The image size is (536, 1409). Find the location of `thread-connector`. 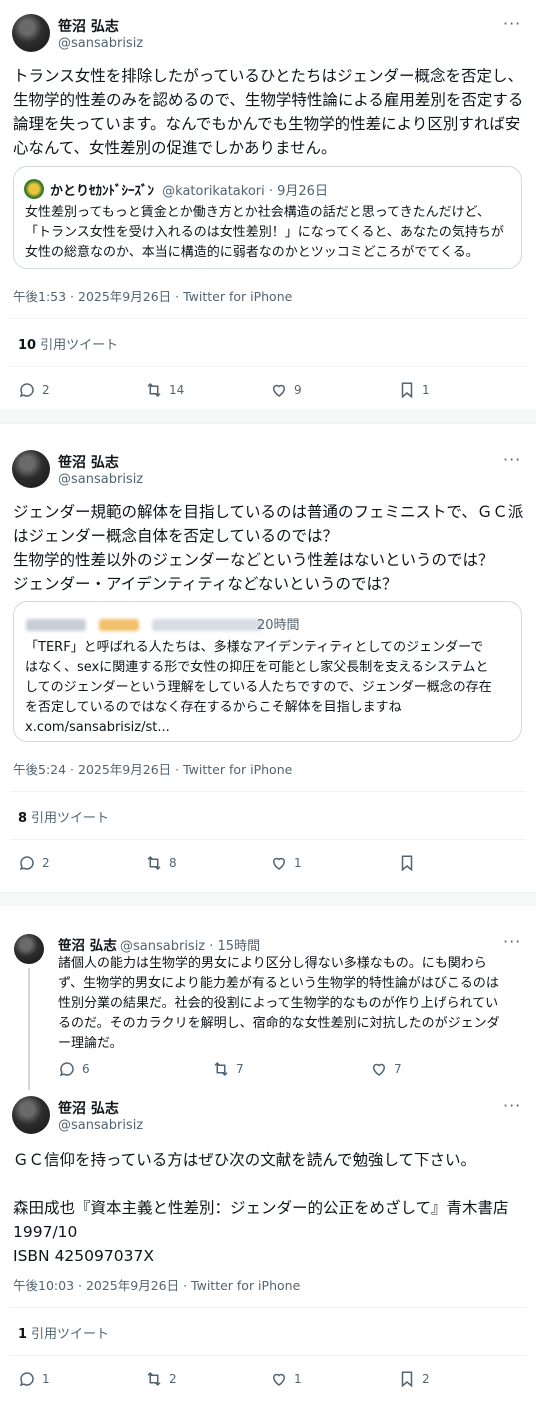

thread-connector is located at coordinates (29, 1029).